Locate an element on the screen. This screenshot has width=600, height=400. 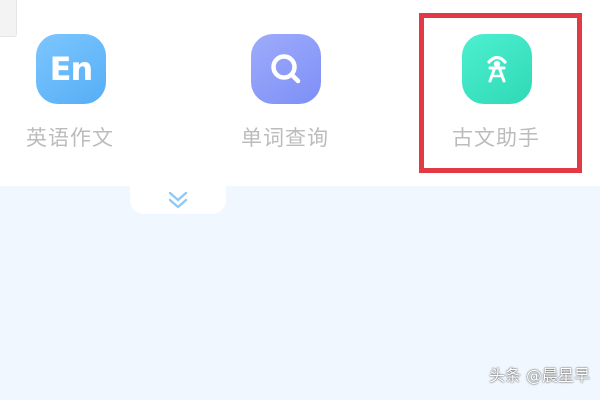
tool-classical-chinese-assistant: 古文助手 is located at coordinates (496, 95).